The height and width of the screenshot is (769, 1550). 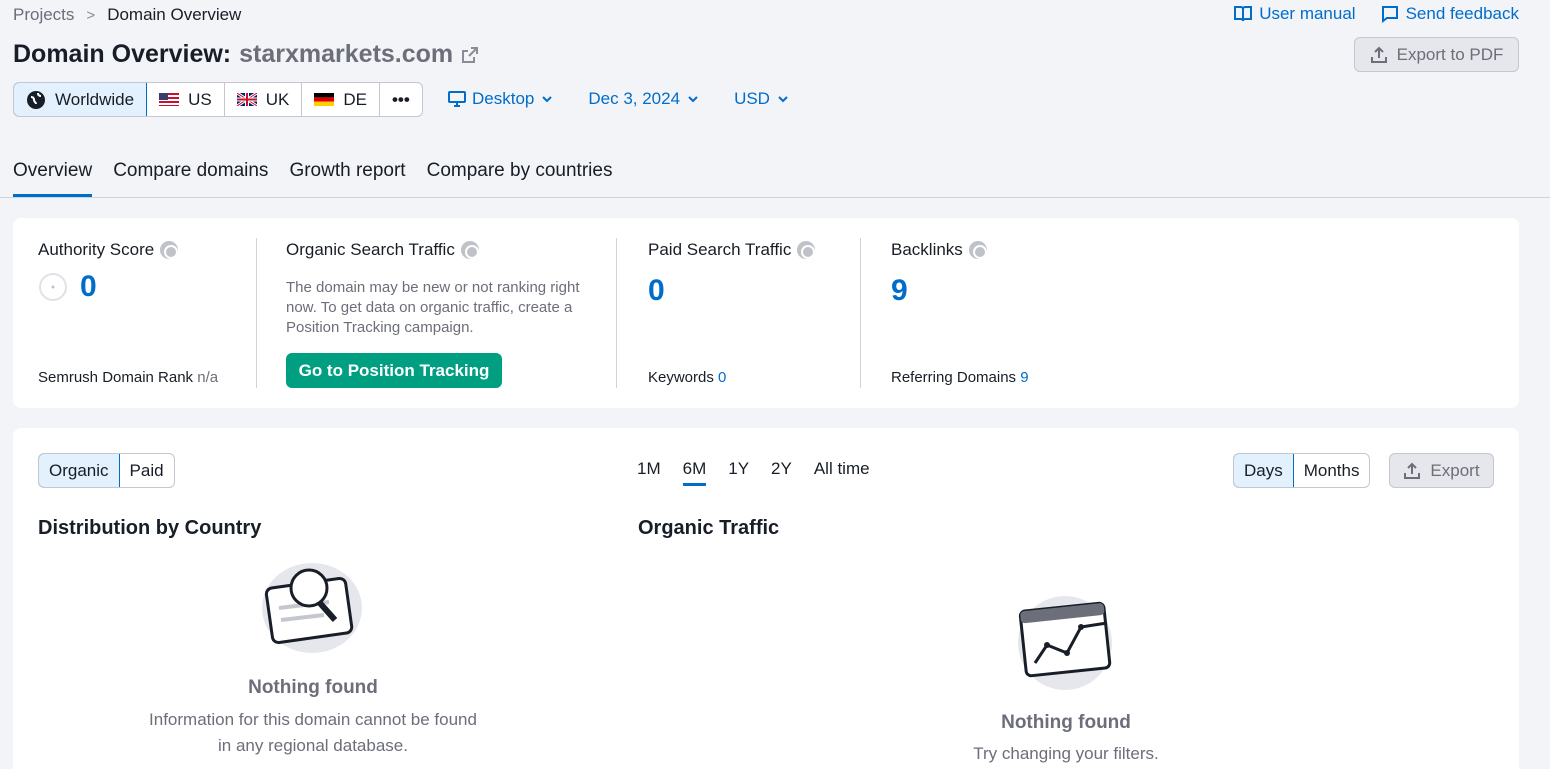 I want to click on database-de: DE, so click(x=341, y=99).